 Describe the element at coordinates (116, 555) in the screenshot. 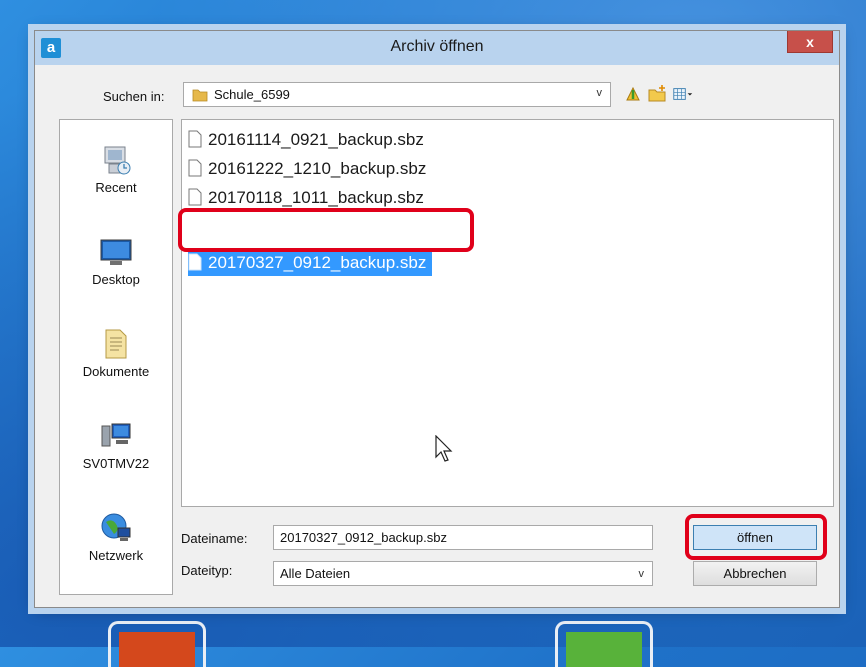

I see `place-label-network: Netzwerk` at that location.